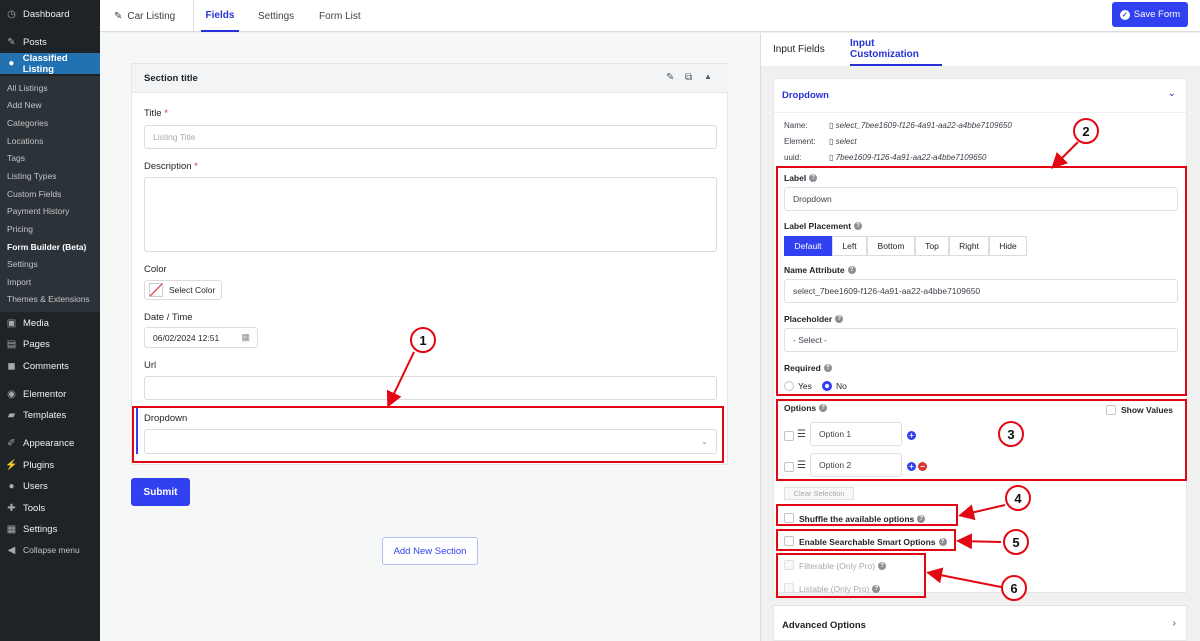 This screenshot has width=1200, height=641. What do you see at coordinates (11, 366) in the screenshot?
I see `comment-icon: ◼` at bounding box center [11, 366].